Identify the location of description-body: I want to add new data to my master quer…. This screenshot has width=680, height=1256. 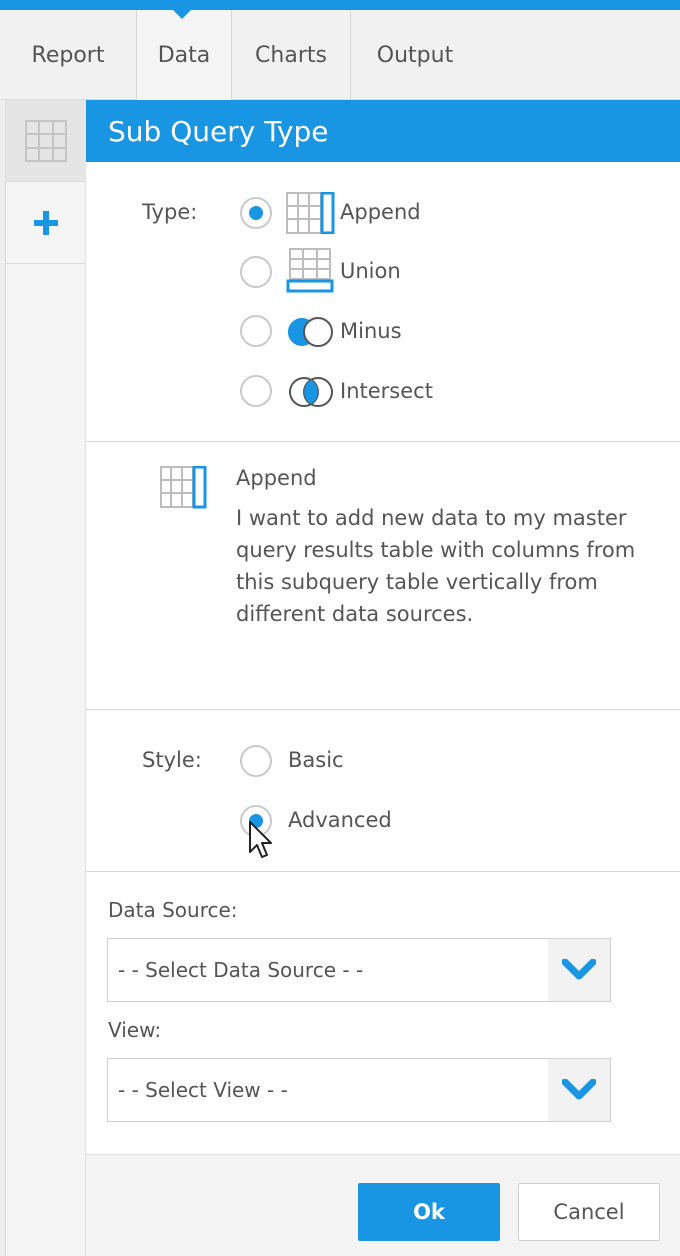
(436, 566).